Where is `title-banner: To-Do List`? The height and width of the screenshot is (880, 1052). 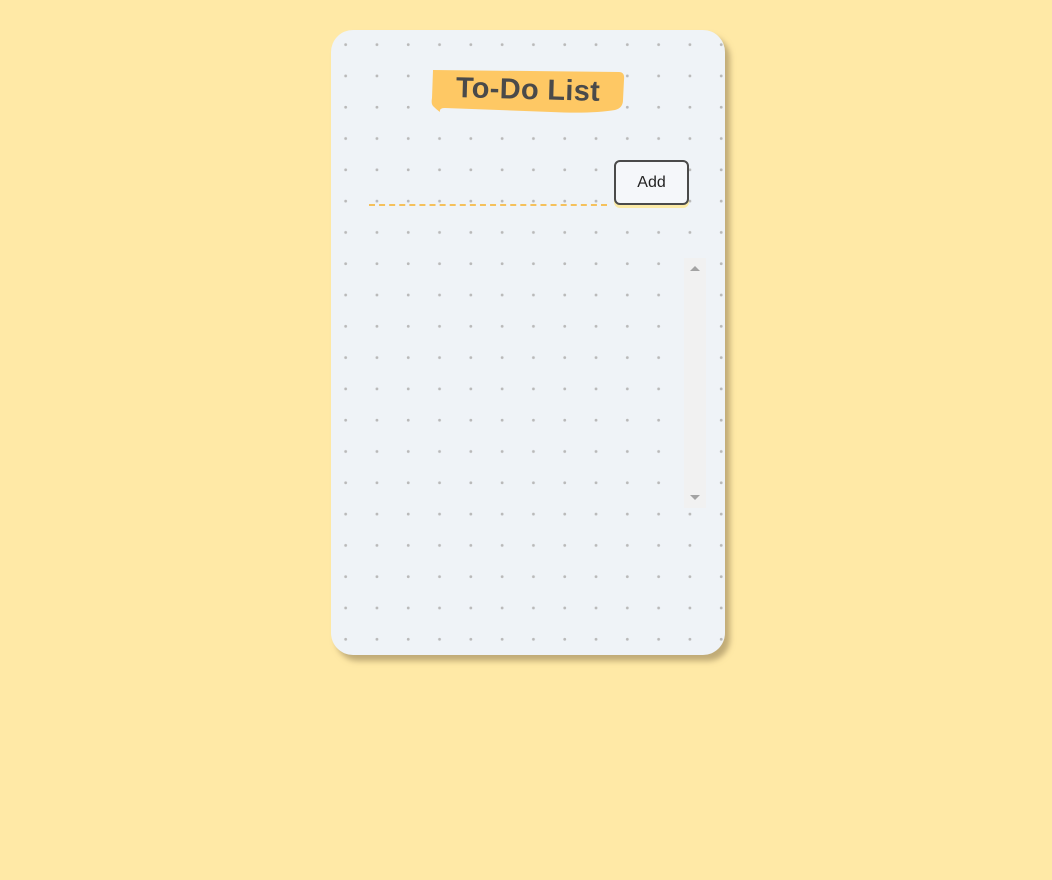
title-banner: To-Do List is located at coordinates (528, 91).